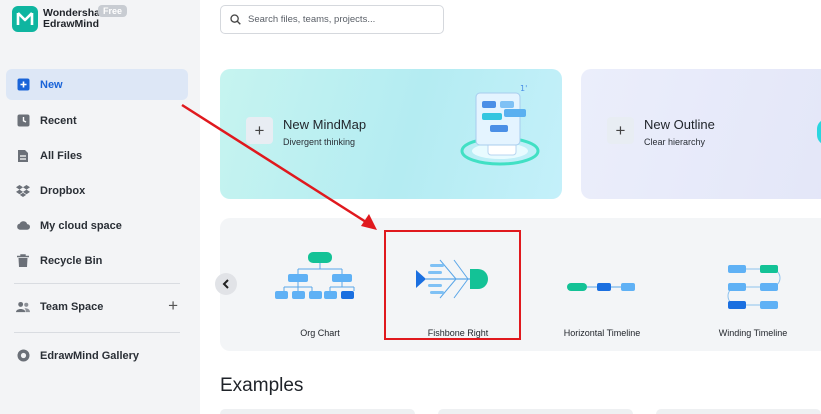 This screenshot has height=414, width=821. Describe the element at coordinates (23, 226) in the screenshot. I see `cloud-icon` at that location.